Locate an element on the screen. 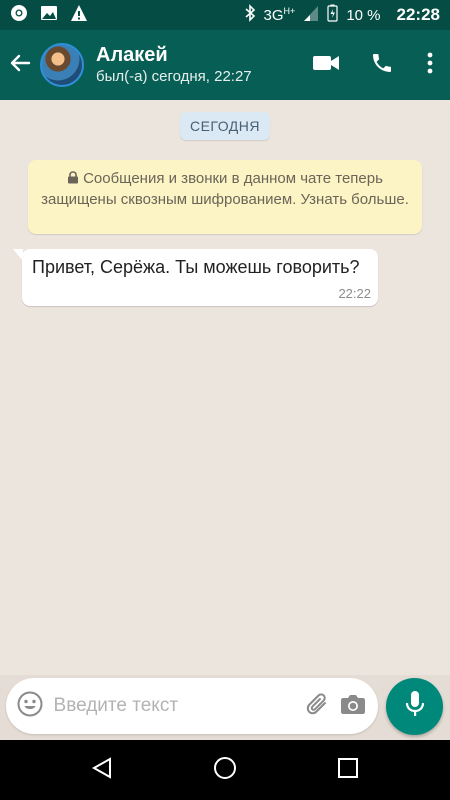  nav-back-button is located at coordinates (102, 770).